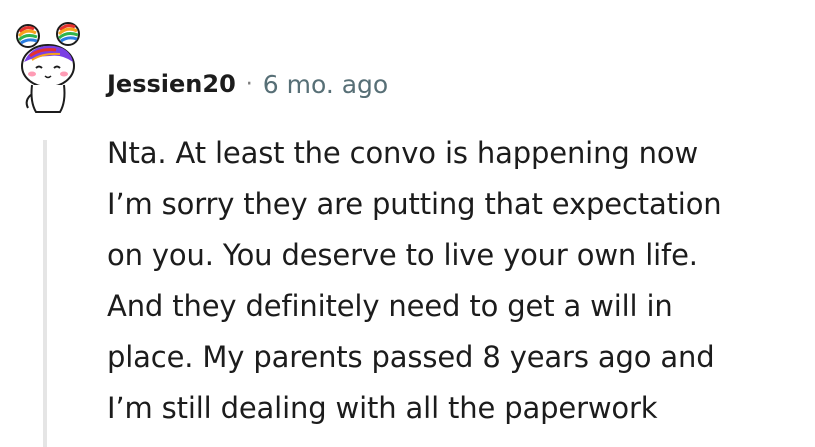 The width and height of the screenshot is (815, 447). What do you see at coordinates (45, 293) in the screenshot?
I see `thread-collapse-line` at bounding box center [45, 293].